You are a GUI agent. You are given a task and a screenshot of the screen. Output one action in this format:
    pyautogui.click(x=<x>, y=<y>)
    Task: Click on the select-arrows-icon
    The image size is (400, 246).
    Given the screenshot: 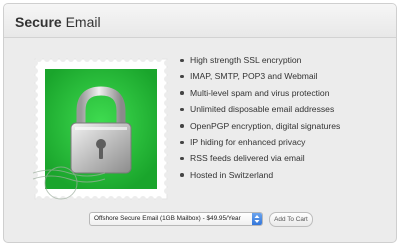 What is the action you would take?
    pyautogui.click(x=257, y=219)
    